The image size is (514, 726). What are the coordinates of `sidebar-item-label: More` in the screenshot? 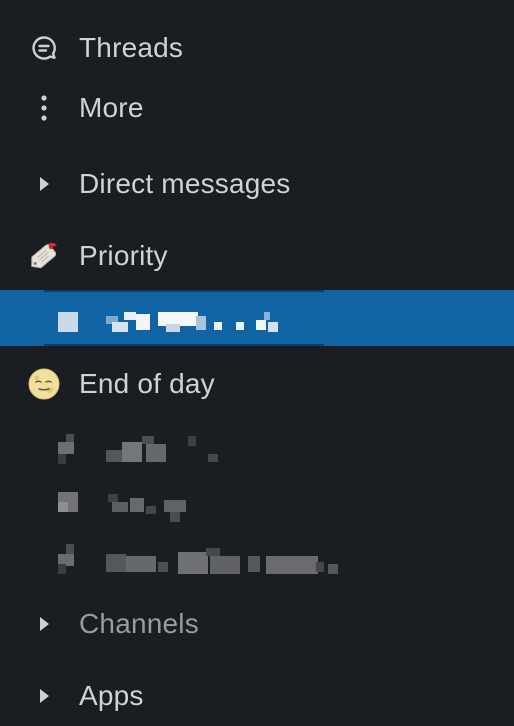 It's located at (111, 107).